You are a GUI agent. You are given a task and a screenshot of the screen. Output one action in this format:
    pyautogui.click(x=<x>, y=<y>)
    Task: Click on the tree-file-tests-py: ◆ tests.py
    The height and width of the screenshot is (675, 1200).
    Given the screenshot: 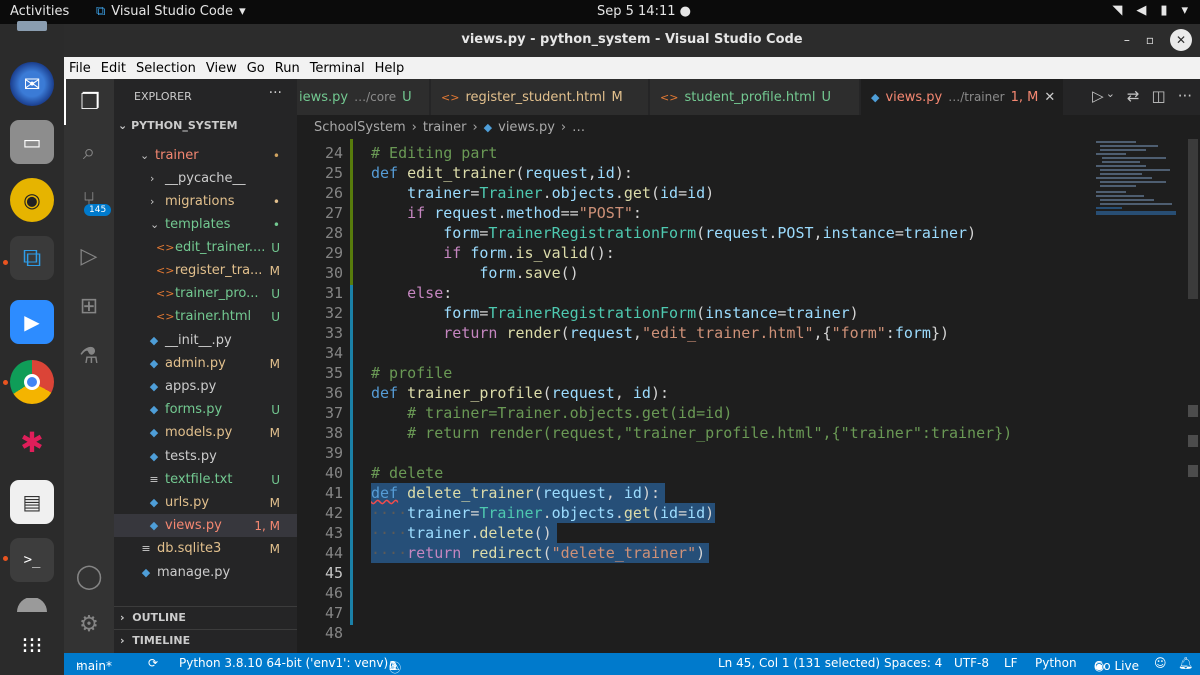 What is the action you would take?
    pyautogui.click(x=205, y=456)
    